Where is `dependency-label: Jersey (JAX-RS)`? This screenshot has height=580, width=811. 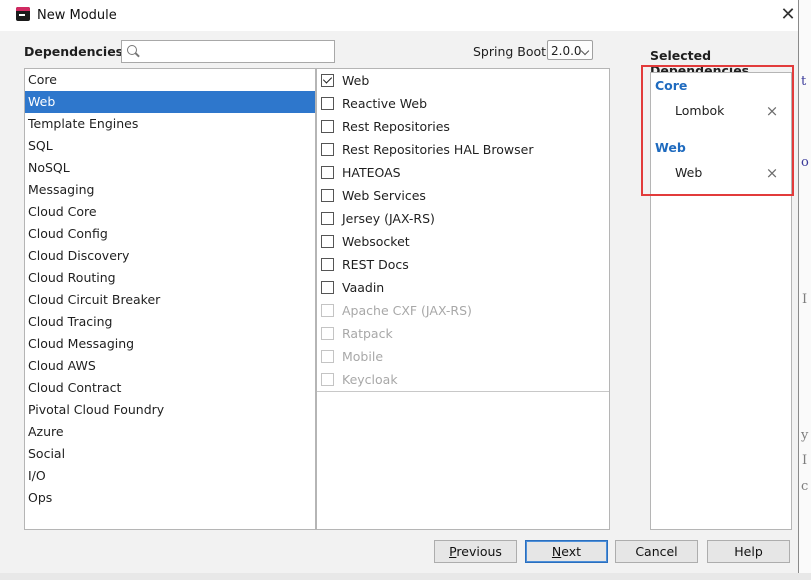
dependency-label: Jersey (JAX-RS) is located at coordinates (388, 218).